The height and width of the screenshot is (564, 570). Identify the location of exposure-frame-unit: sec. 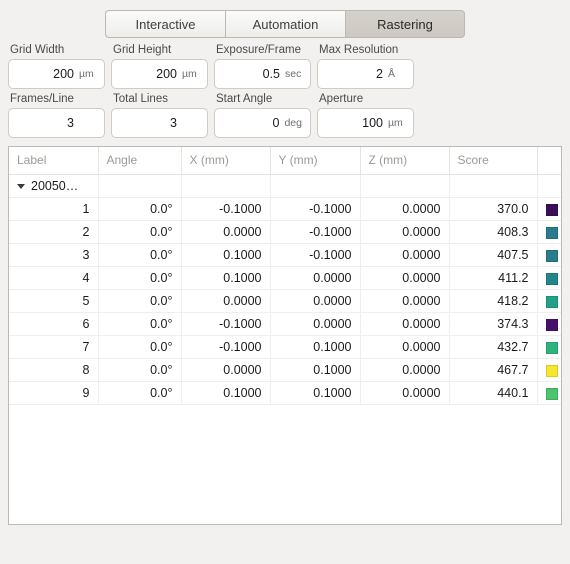
(293, 74).